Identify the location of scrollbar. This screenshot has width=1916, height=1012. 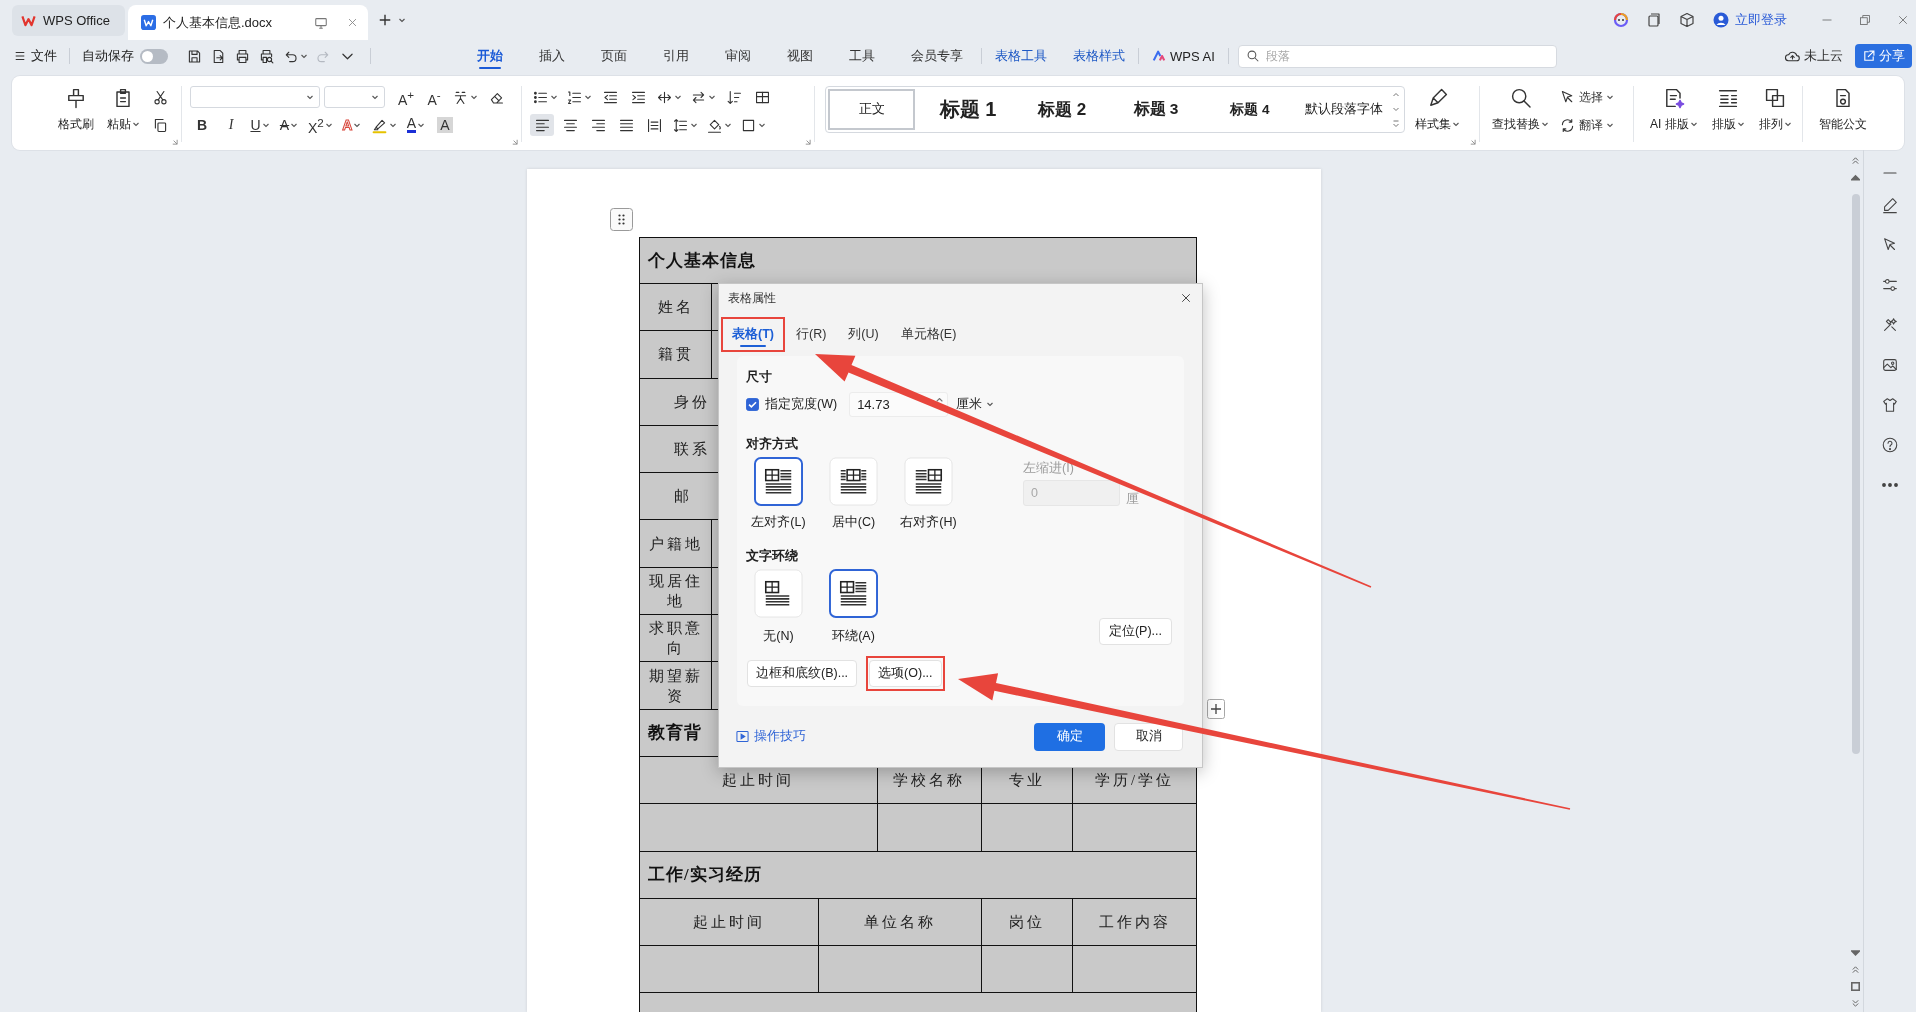
(1855, 474).